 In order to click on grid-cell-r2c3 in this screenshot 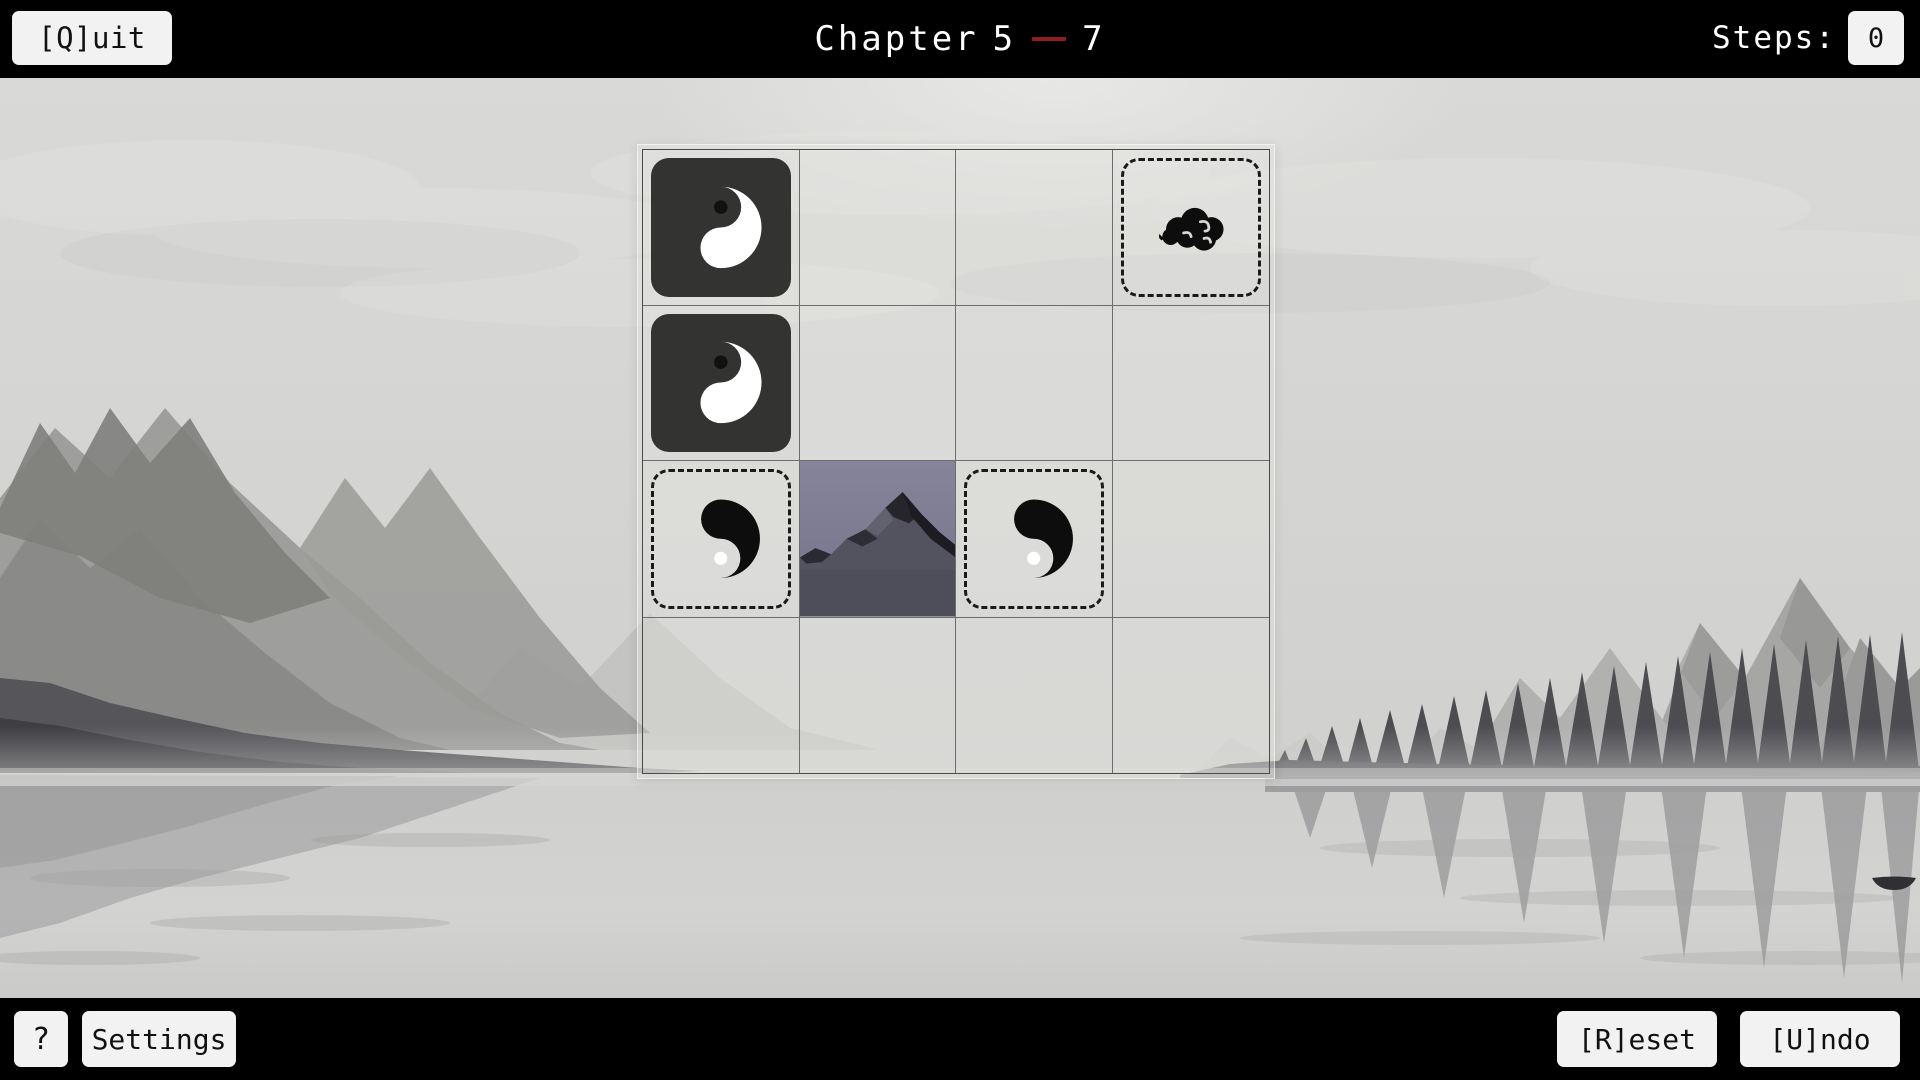, I will do `click(1034, 383)`.